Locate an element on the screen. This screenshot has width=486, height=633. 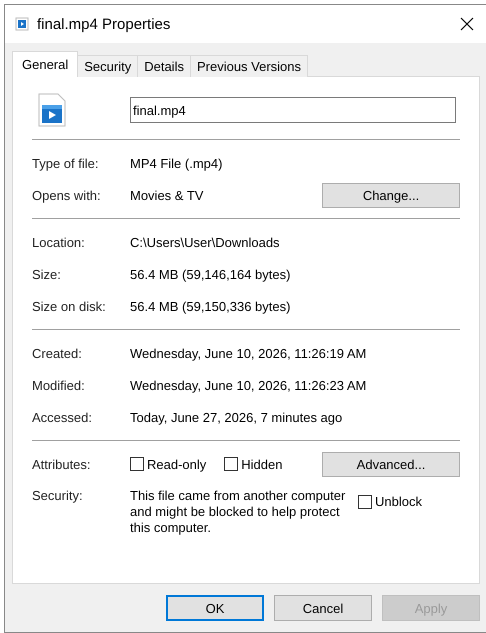
checkbox-label: Read-only is located at coordinates (176, 464).